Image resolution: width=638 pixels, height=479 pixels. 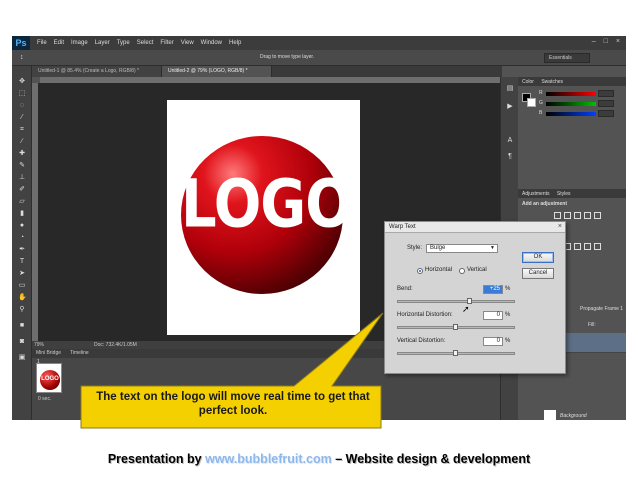 What do you see at coordinates (557, 215) in the screenshot?
I see `brightness-icon` at bounding box center [557, 215].